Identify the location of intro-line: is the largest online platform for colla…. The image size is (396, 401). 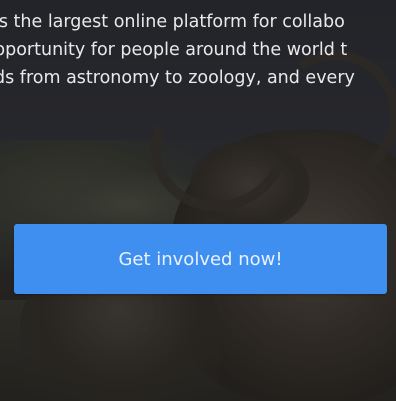
(172, 22).